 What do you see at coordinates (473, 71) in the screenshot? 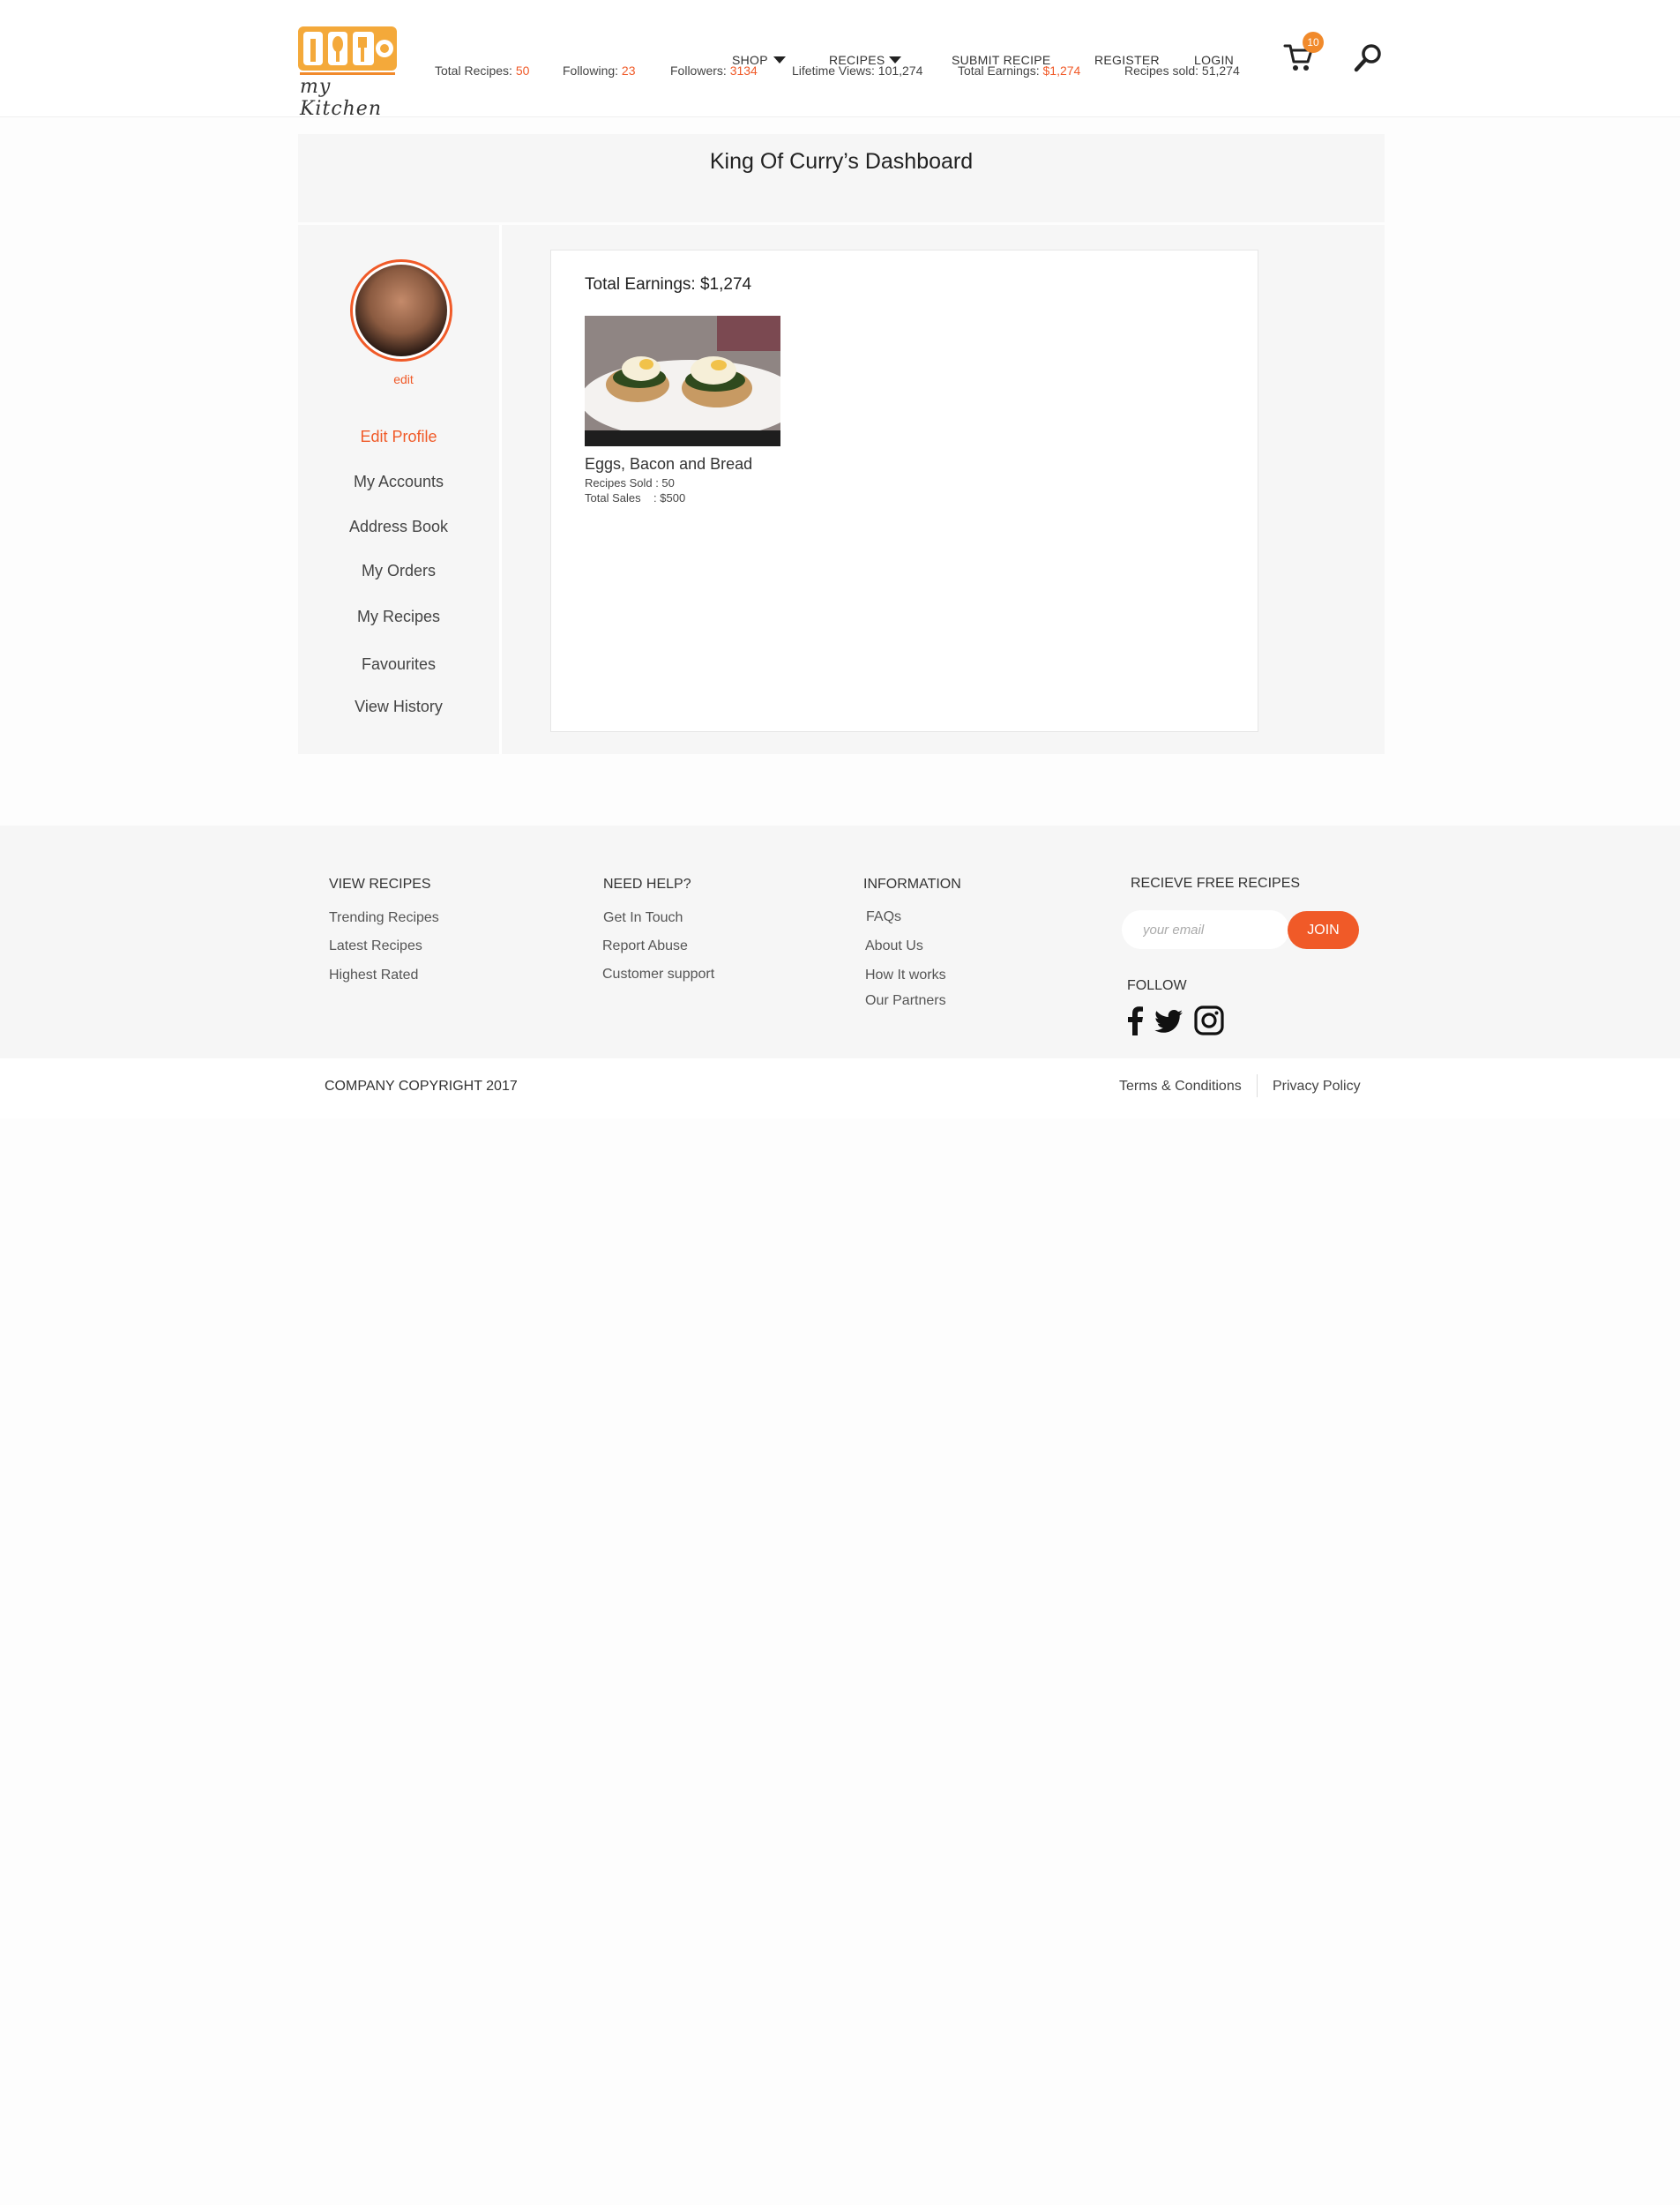
I see `stat-total-recipes-label: Total Recipes:` at bounding box center [473, 71].